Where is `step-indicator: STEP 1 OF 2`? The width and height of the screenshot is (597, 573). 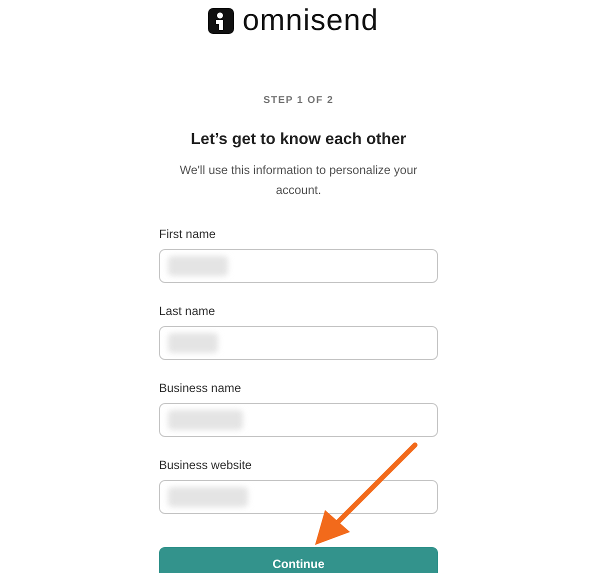 step-indicator: STEP 1 OF 2 is located at coordinates (298, 101).